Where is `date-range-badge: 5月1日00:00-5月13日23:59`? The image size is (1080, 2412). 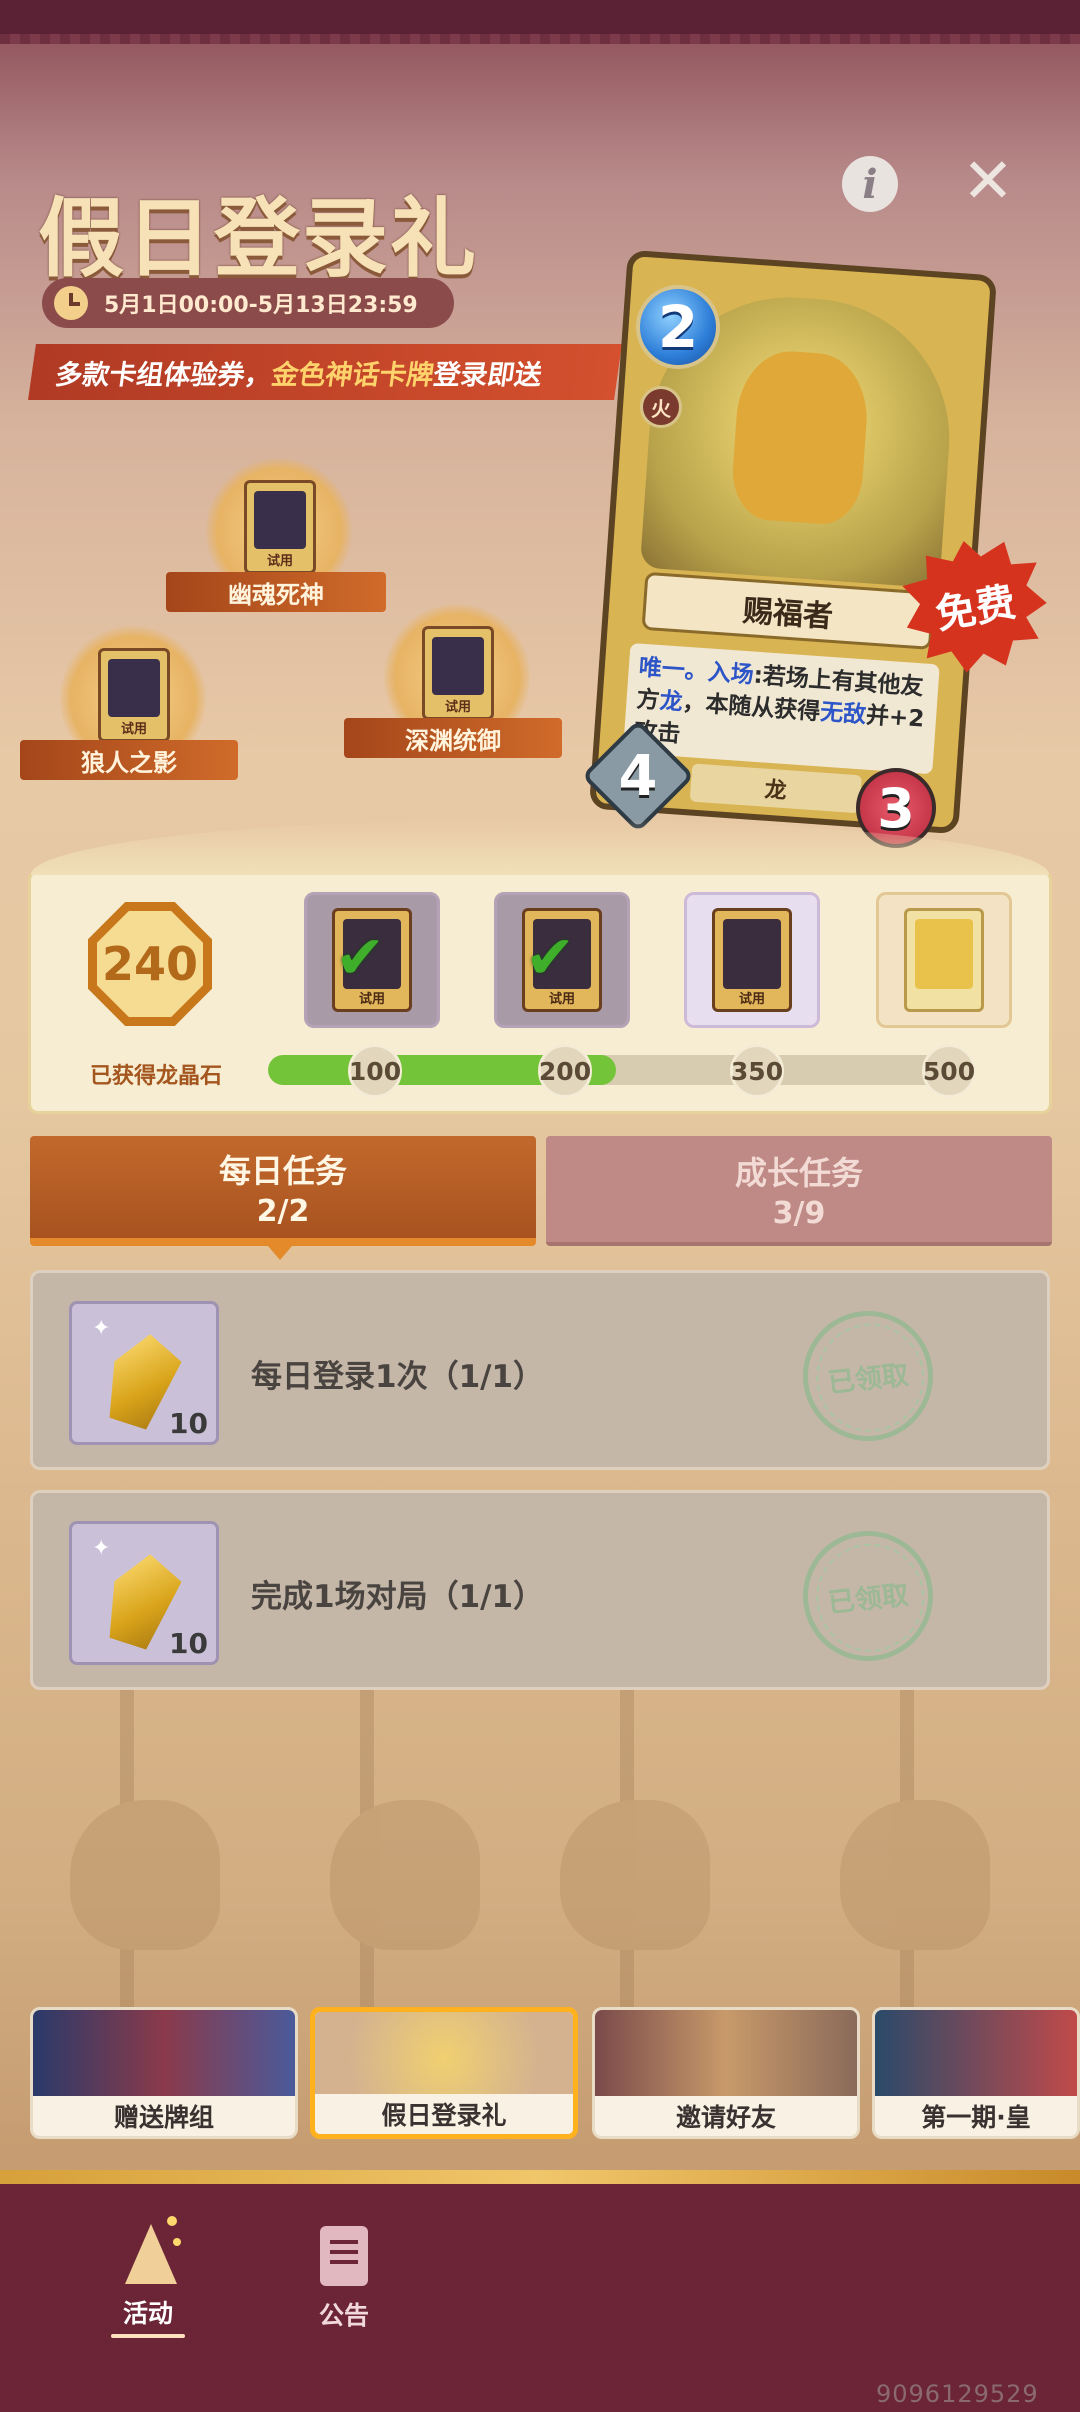 date-range-badge: 5月1日00:00-5月13日23:59 is located at coordinates (248, 303).